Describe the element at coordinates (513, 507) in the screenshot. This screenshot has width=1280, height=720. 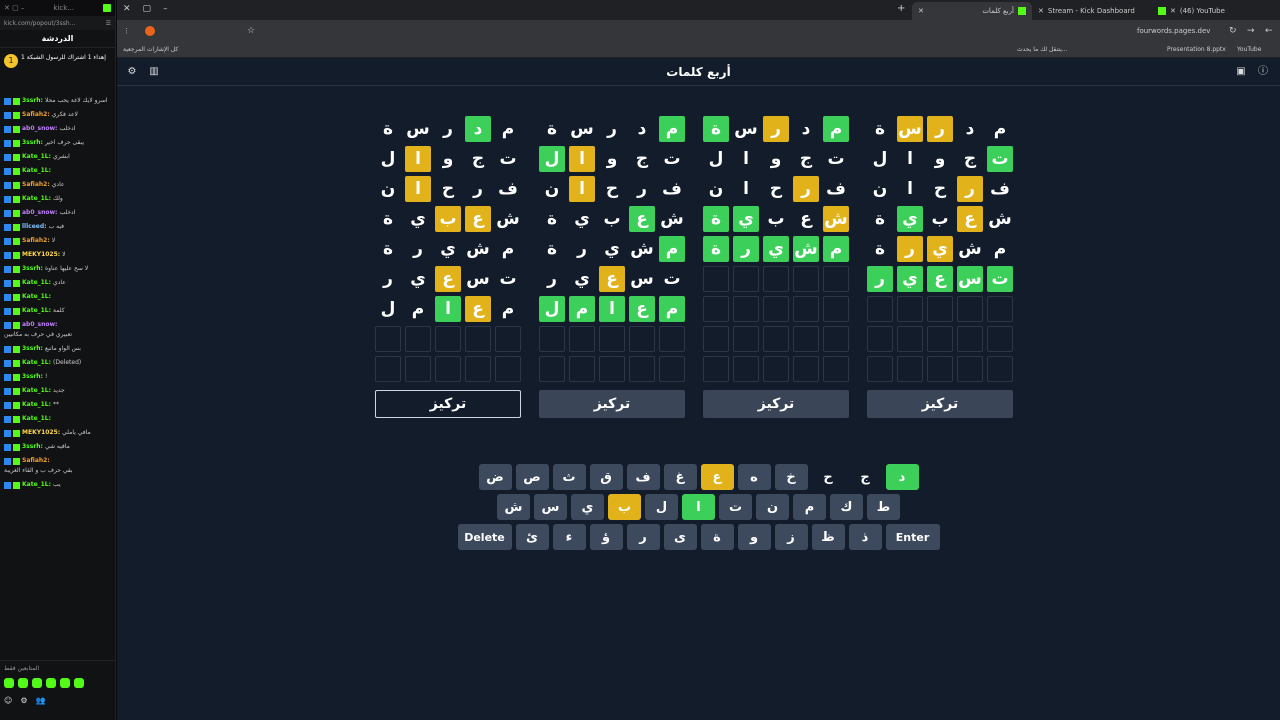
I see `letter-key: ش` at that location.